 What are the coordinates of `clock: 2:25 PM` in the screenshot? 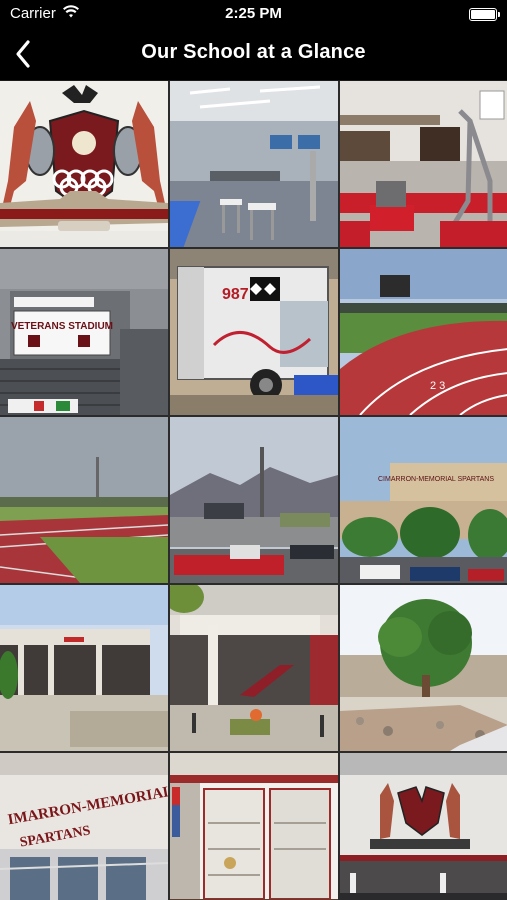 It's located at (253, 13).